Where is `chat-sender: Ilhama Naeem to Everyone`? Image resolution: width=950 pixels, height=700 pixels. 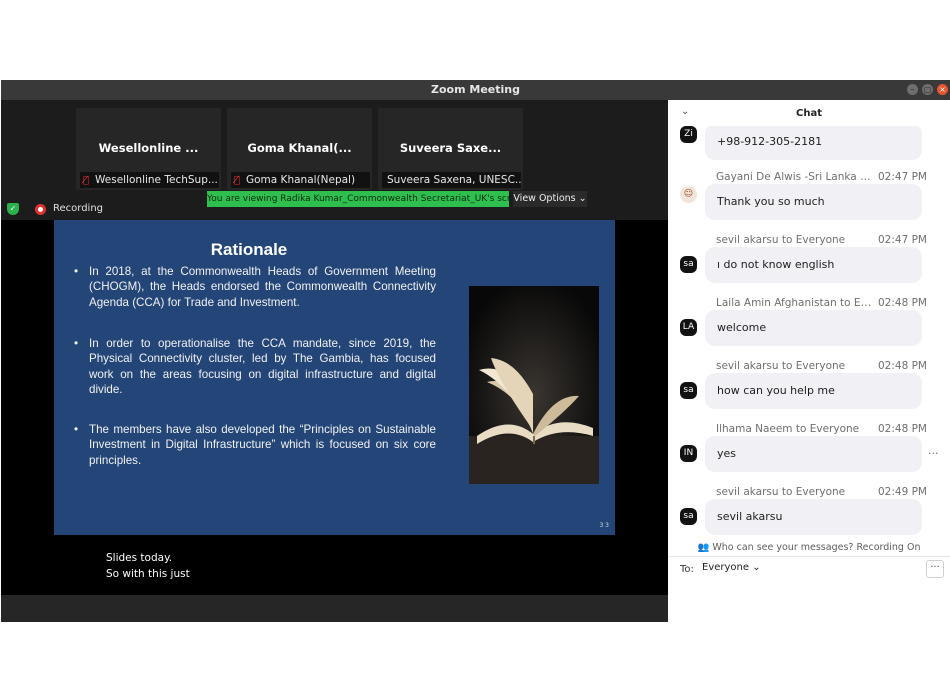
chat-sender: Ilhama Naeem to Everyone is located at coordinates (788, 429).